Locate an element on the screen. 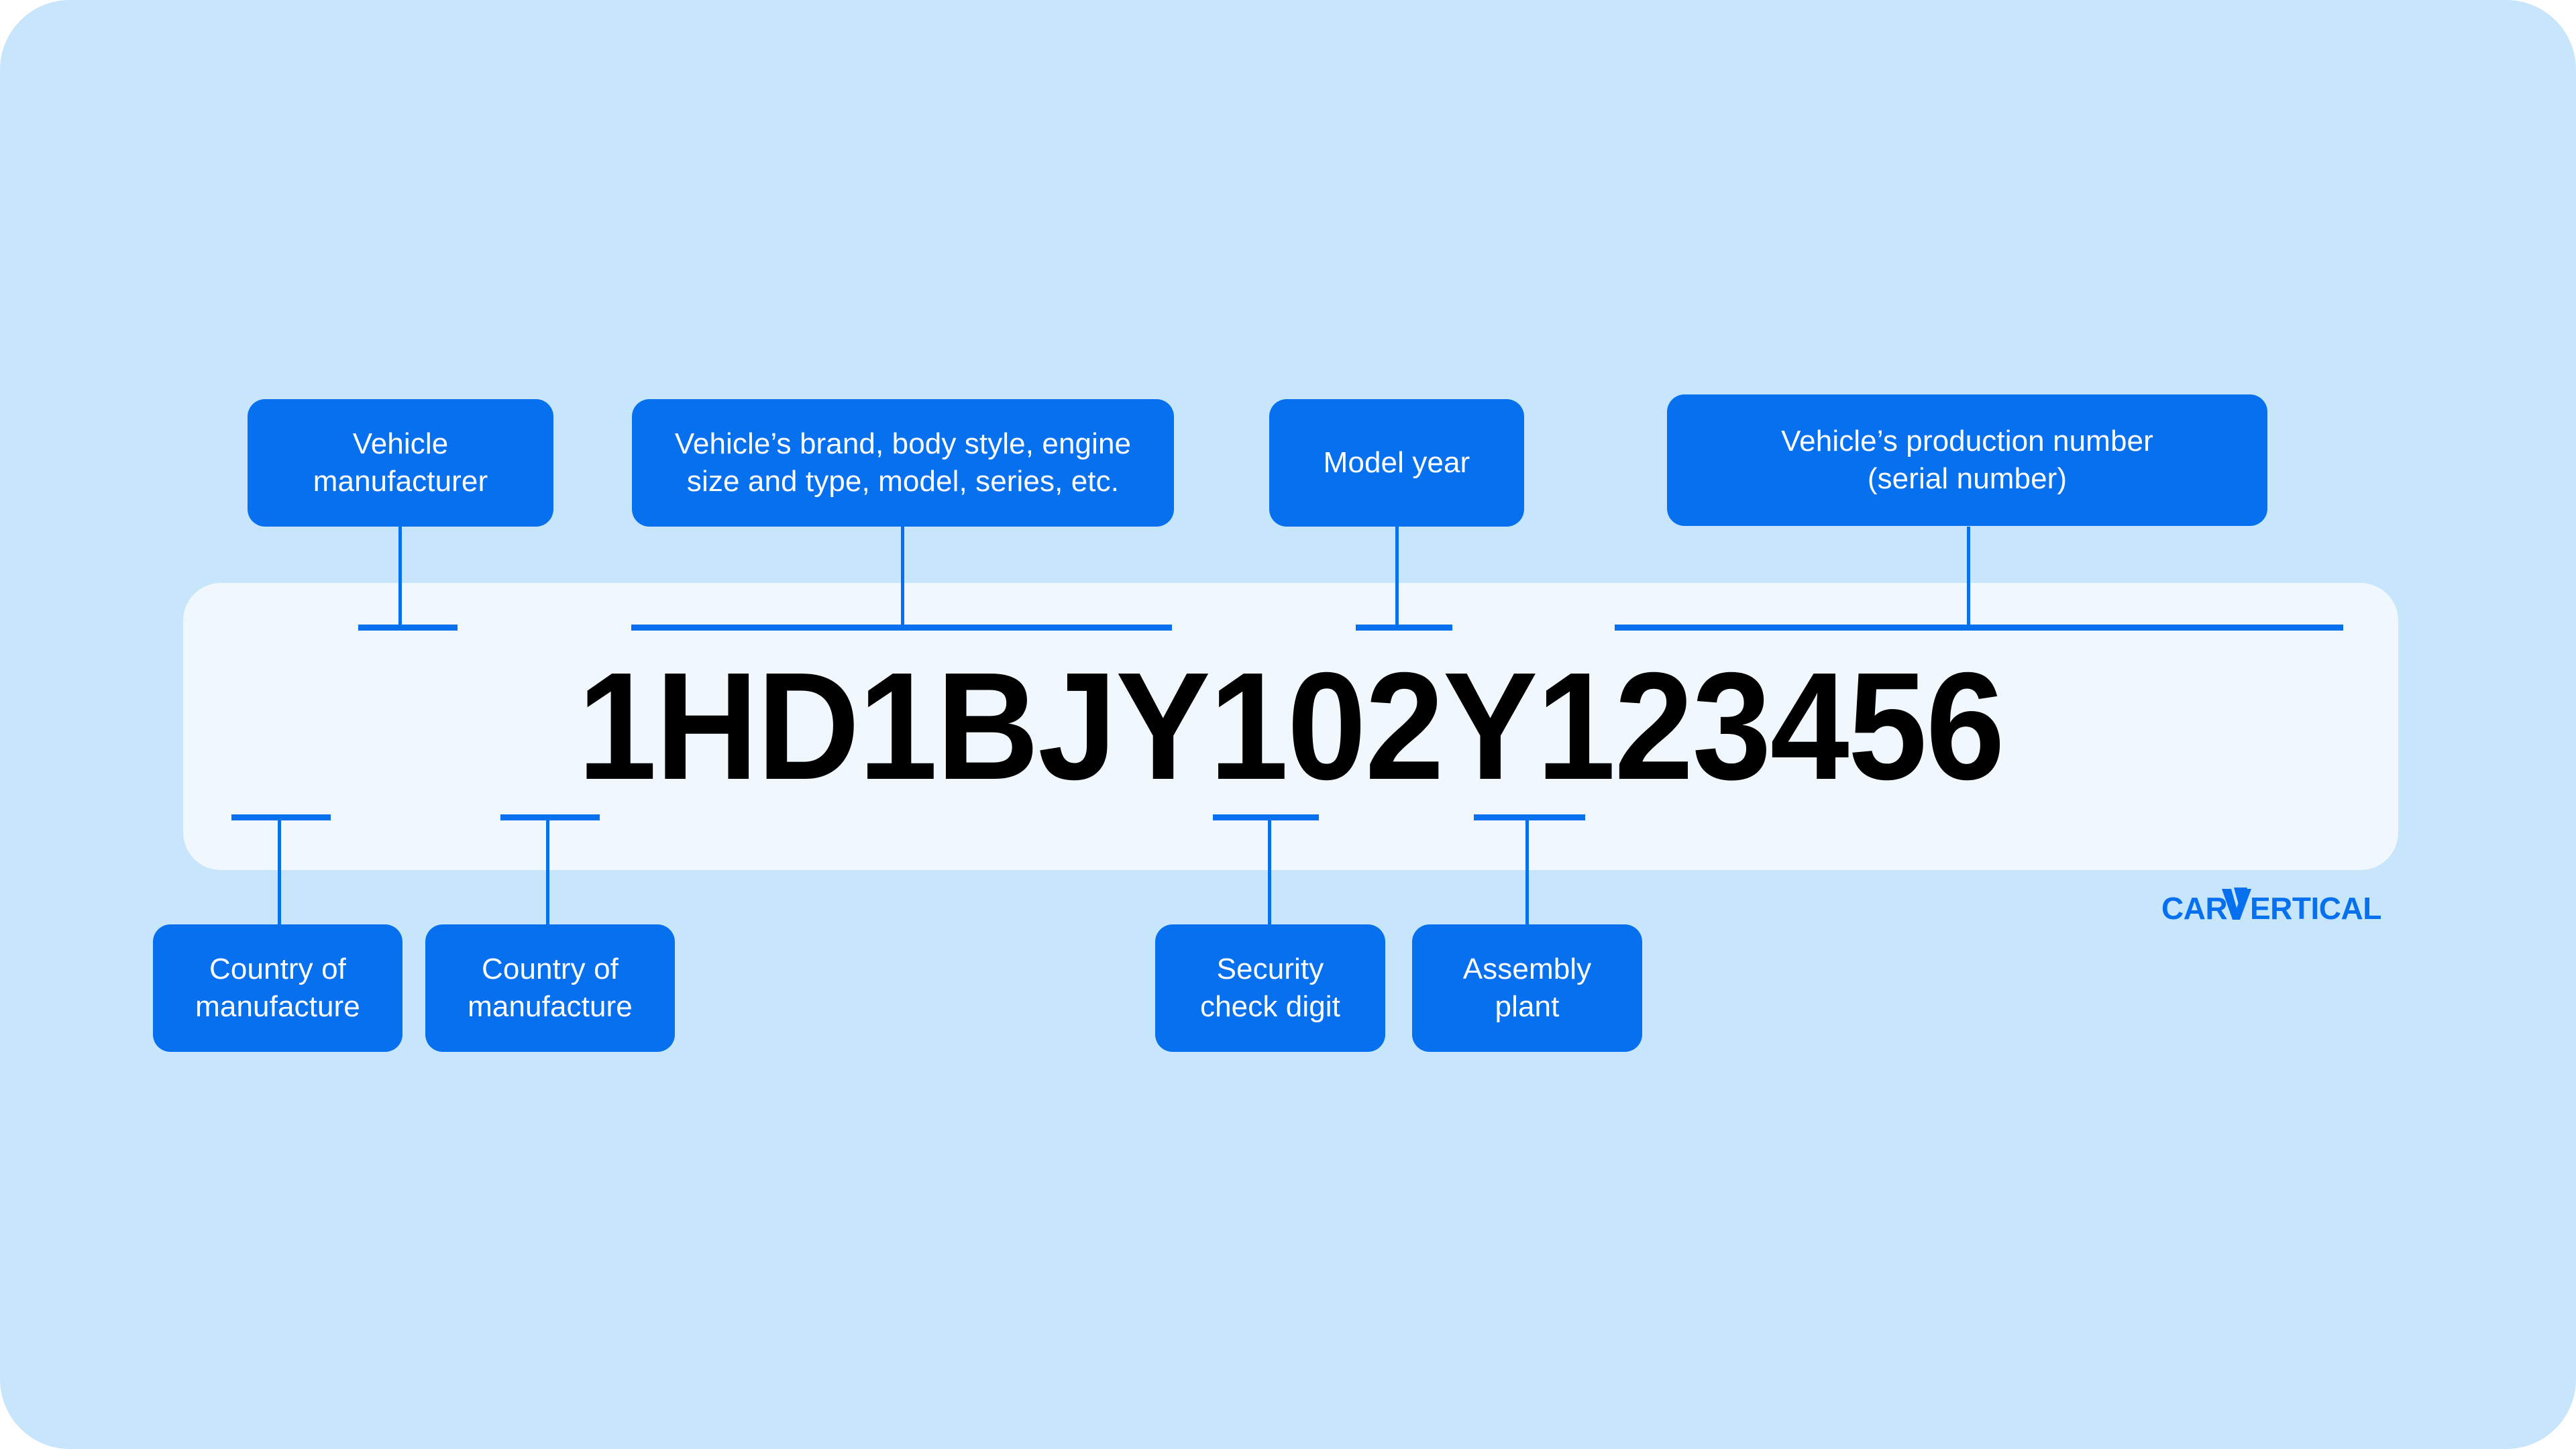  connector-stem-vehicle-manufacturer is located at coordinates (400, 577).